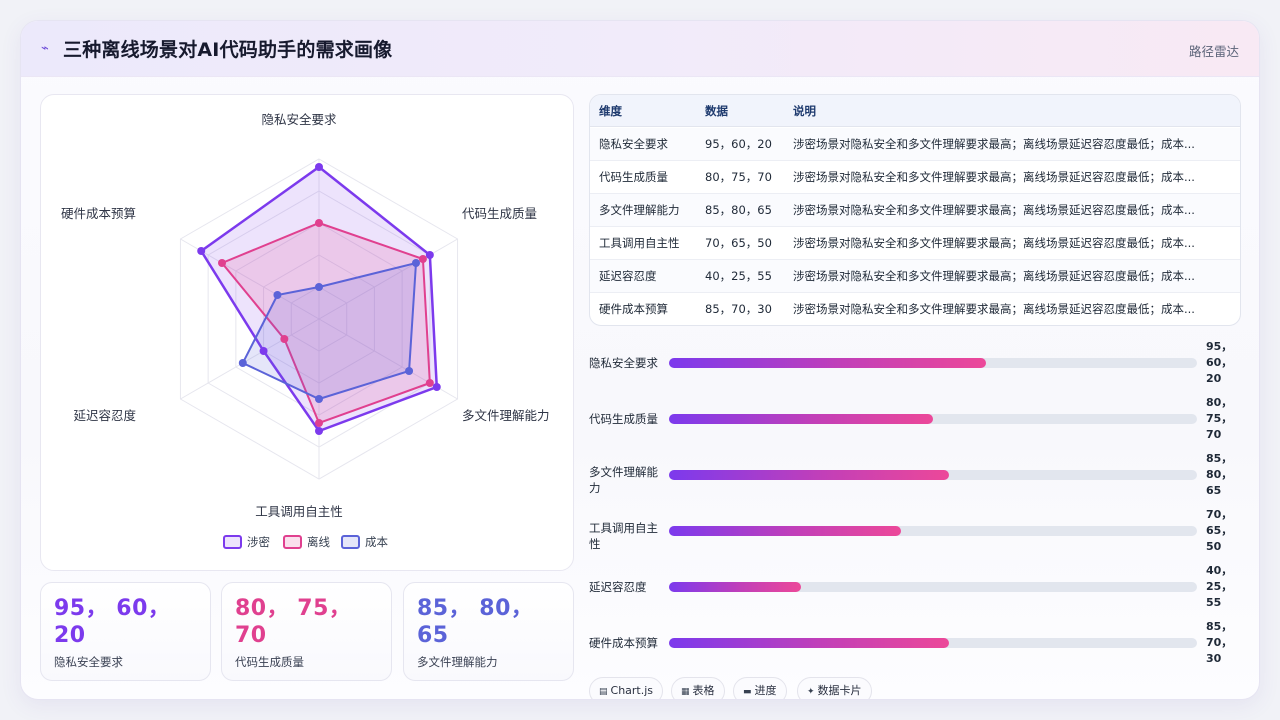 This screenshot has width=1280, height=720. I want to click on radar-axis-label: 代码生成质量, so click(499, 213).